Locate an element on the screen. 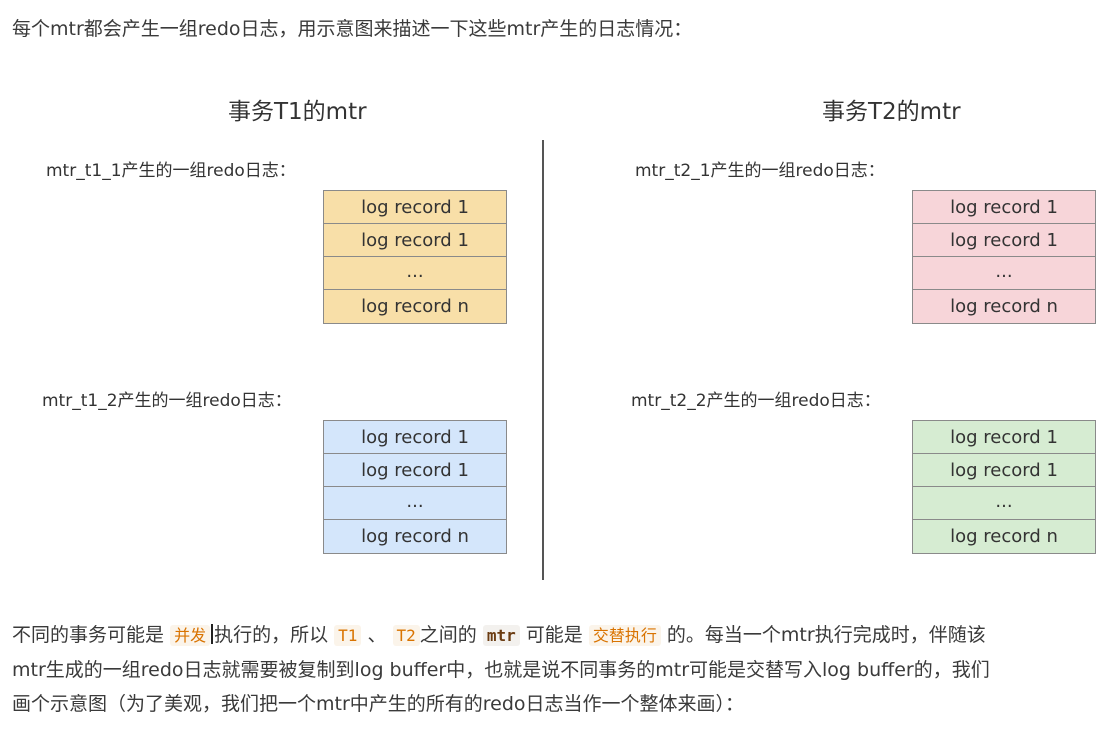 This screenshot has height=729, width=1120. text-segment: 的。每当一个mtr执行完成时，伴随该 is located at coordinates (826, 635).